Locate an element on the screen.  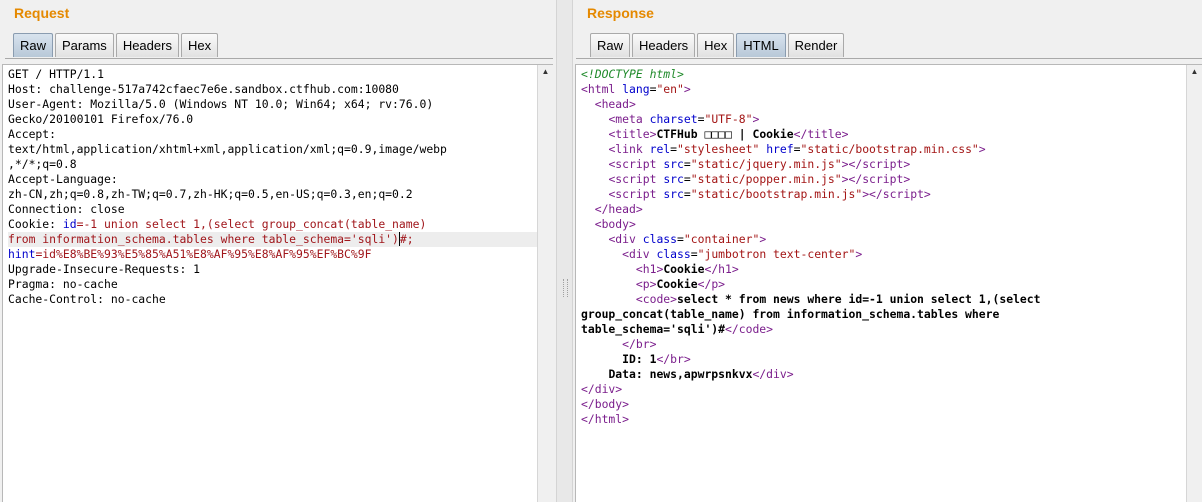
response-tabs: Raw Headers Hex HTML Render is located at coordinates (718, 45).